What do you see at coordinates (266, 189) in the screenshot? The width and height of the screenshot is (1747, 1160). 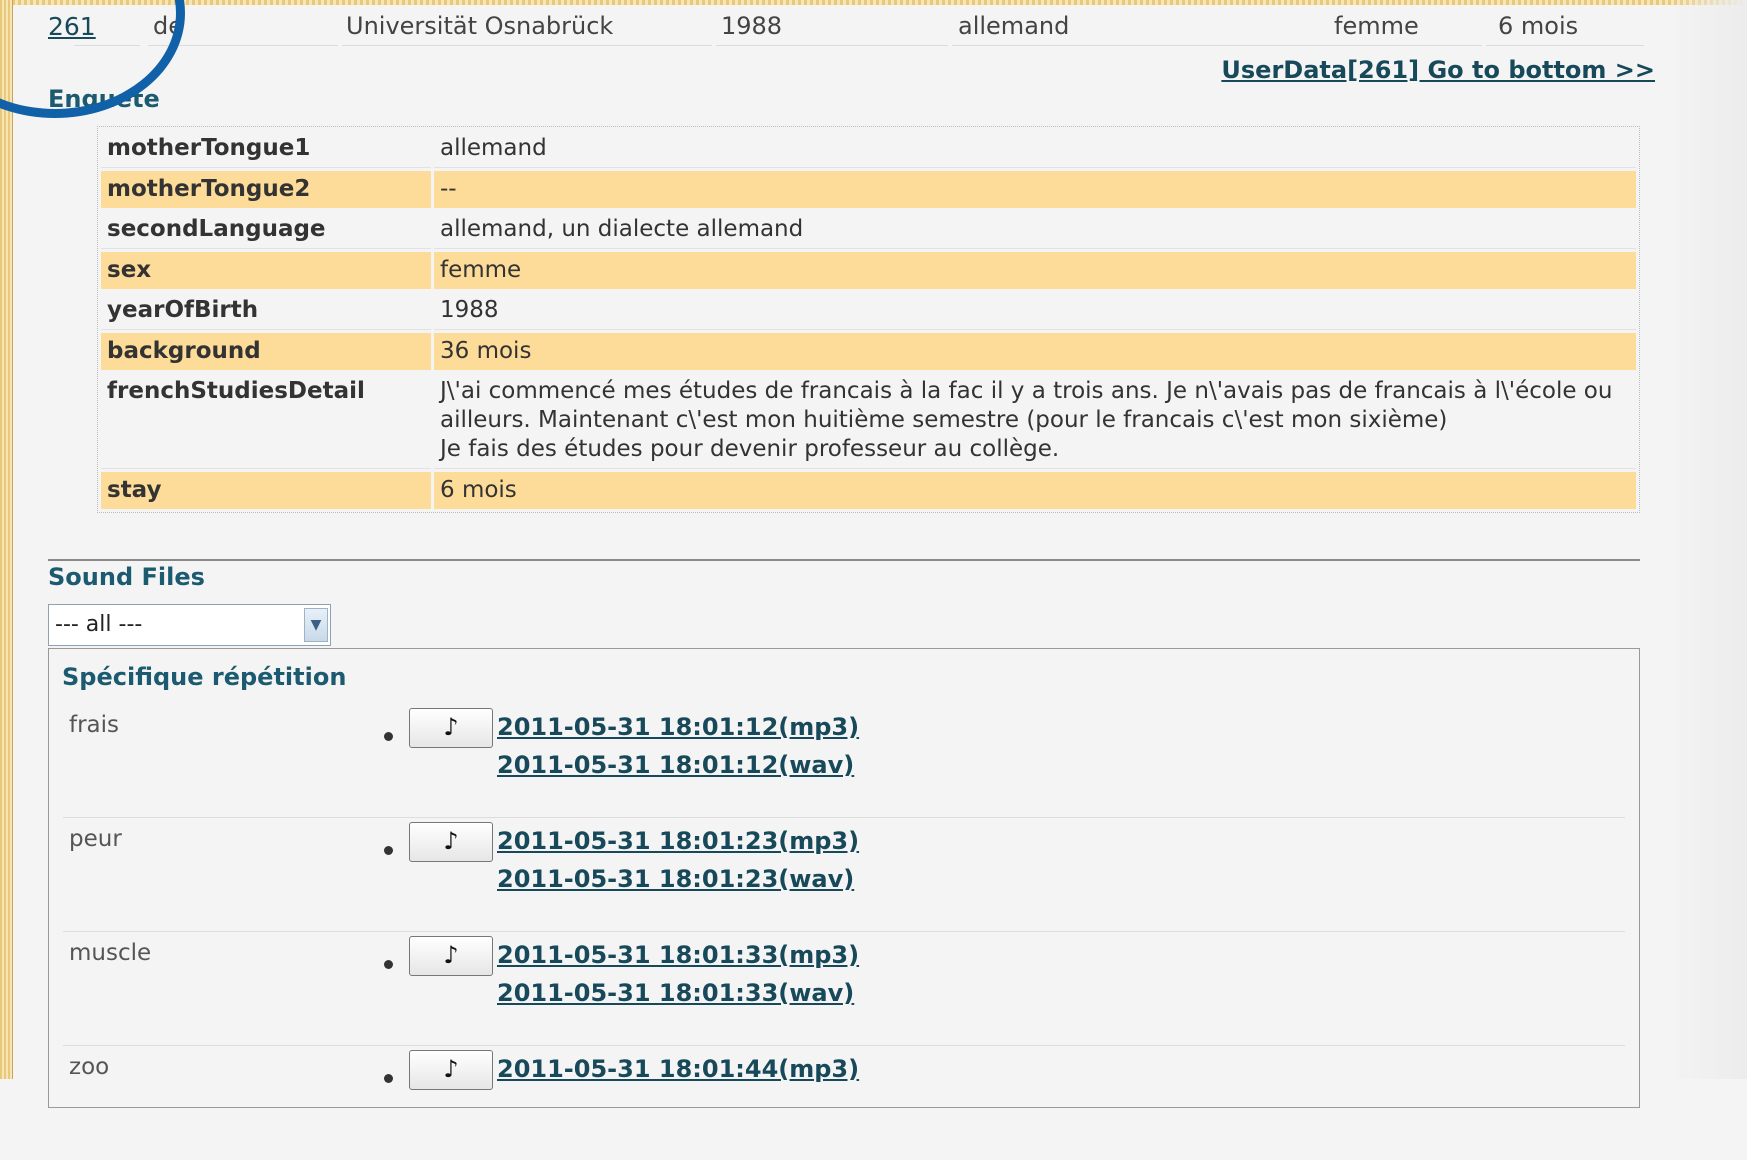 I see `enquete-key: motherTongue2` at bounding box center [266, 189].